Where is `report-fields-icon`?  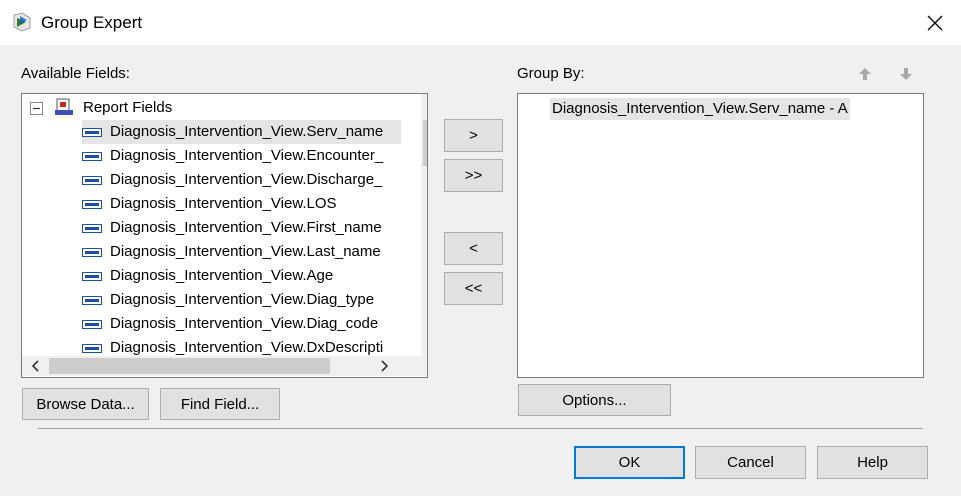
report-fields-icon is located at coordinates (64, 106).